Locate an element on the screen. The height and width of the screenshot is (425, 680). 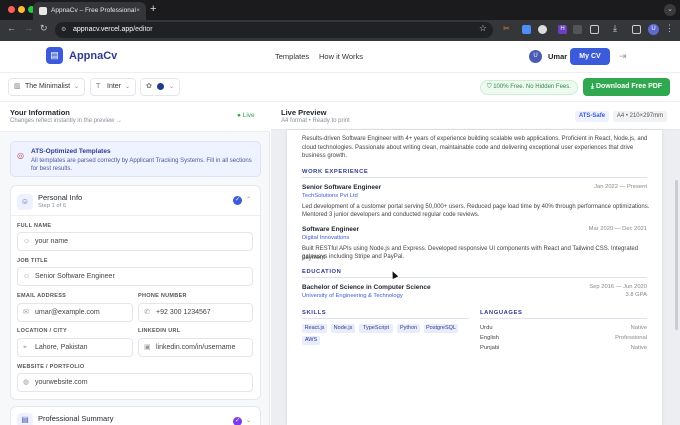
job-title-field: ☺ Senior Software Engineer is located at coordinates (135, 276).